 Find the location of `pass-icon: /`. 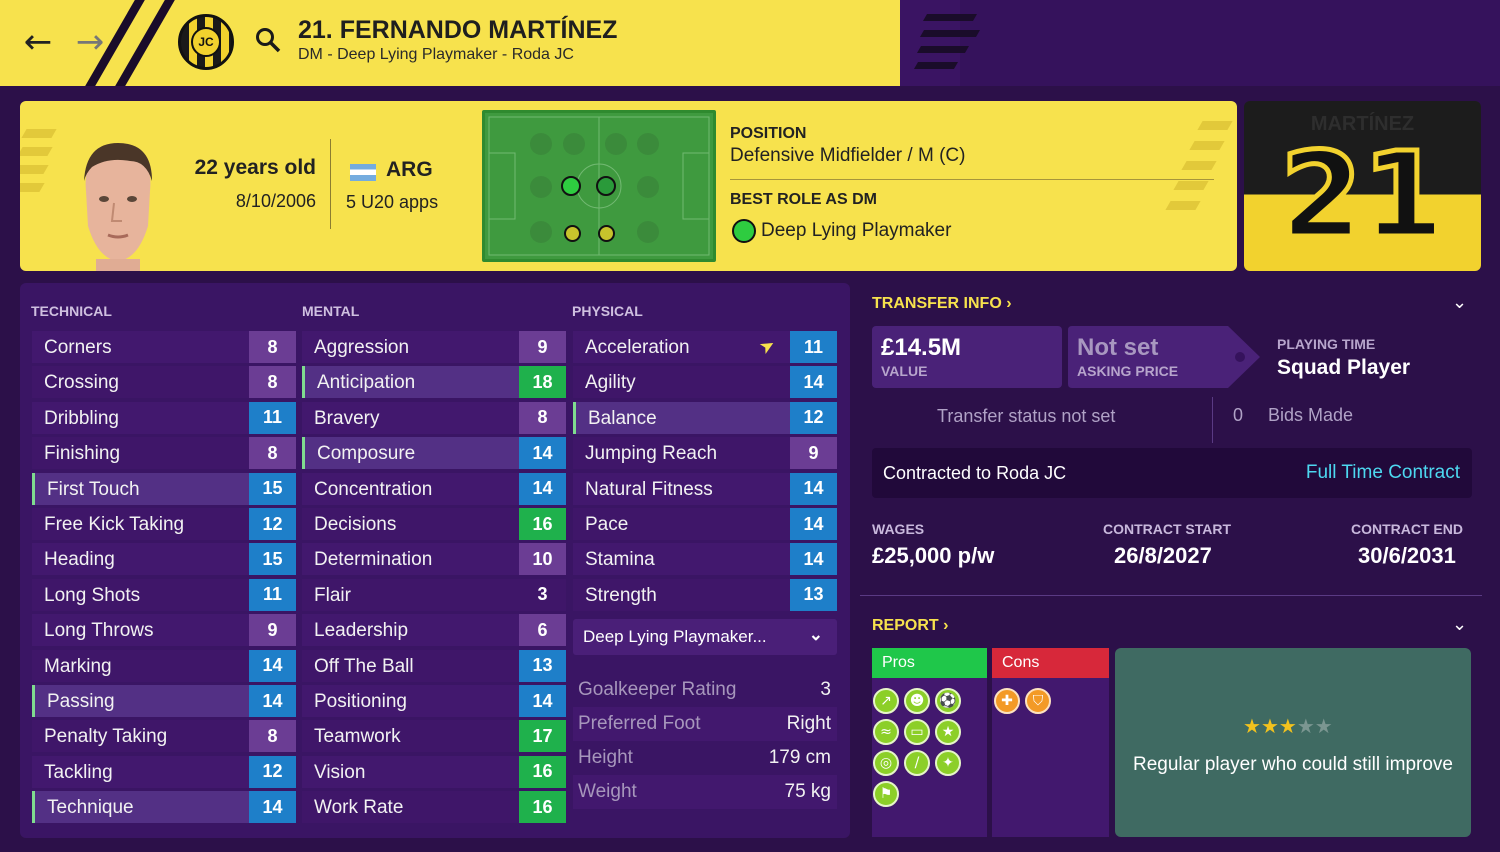

pass-icon: / is located at coordinates (917, 763).